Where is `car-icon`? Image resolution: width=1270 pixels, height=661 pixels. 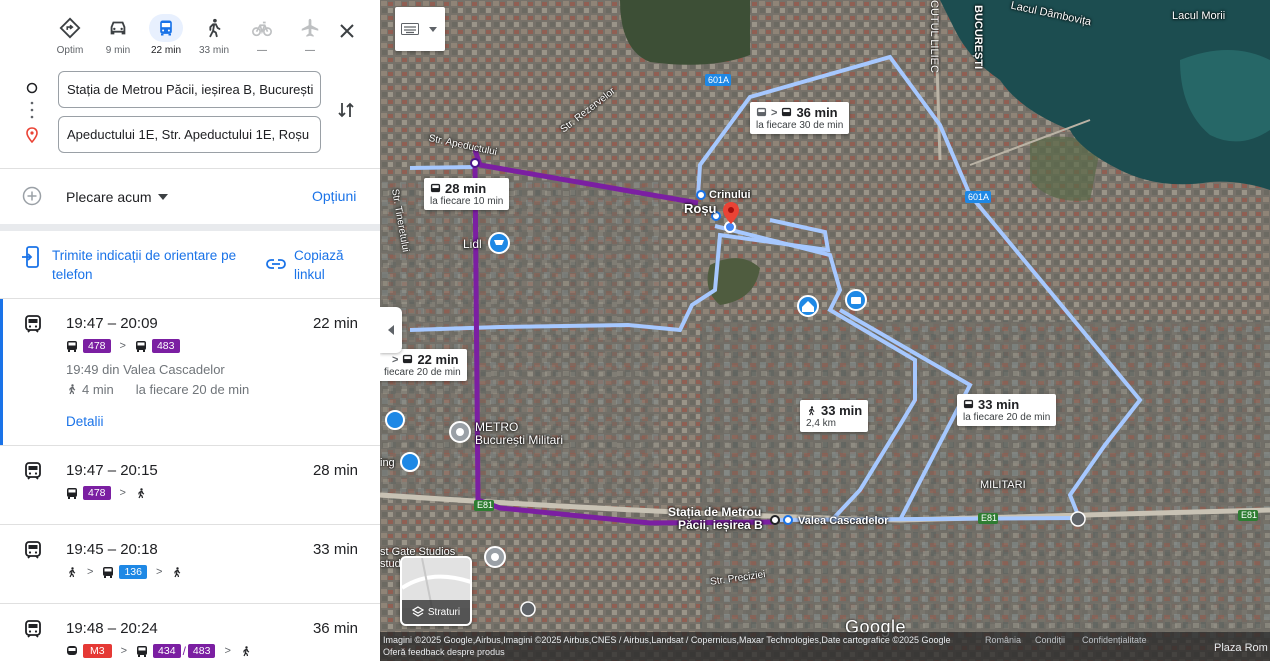
car-icon is located at coordinates (118, 28).